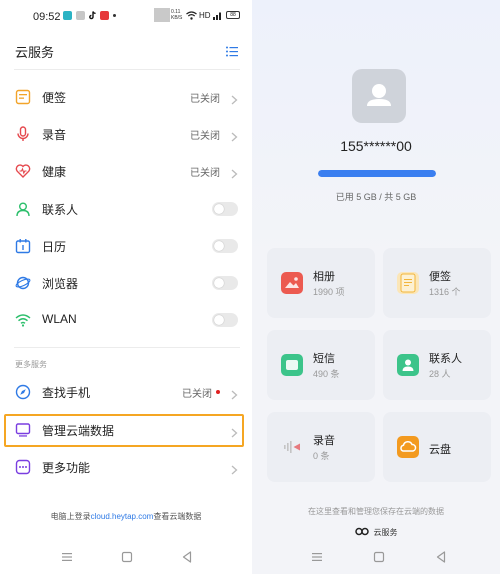 This screenshot has width=500, height=574. I want to click on signal-icon, so click(218, 16).